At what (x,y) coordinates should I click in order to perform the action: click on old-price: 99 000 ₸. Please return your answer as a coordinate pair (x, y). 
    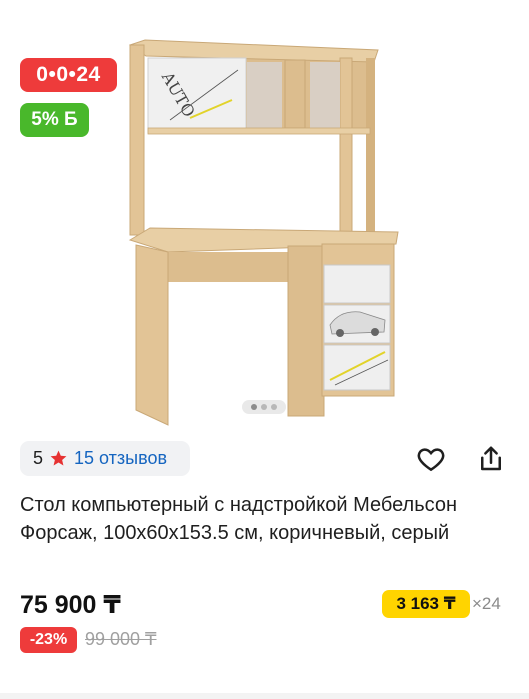
    Looking at the image, I should click on (121, 639).